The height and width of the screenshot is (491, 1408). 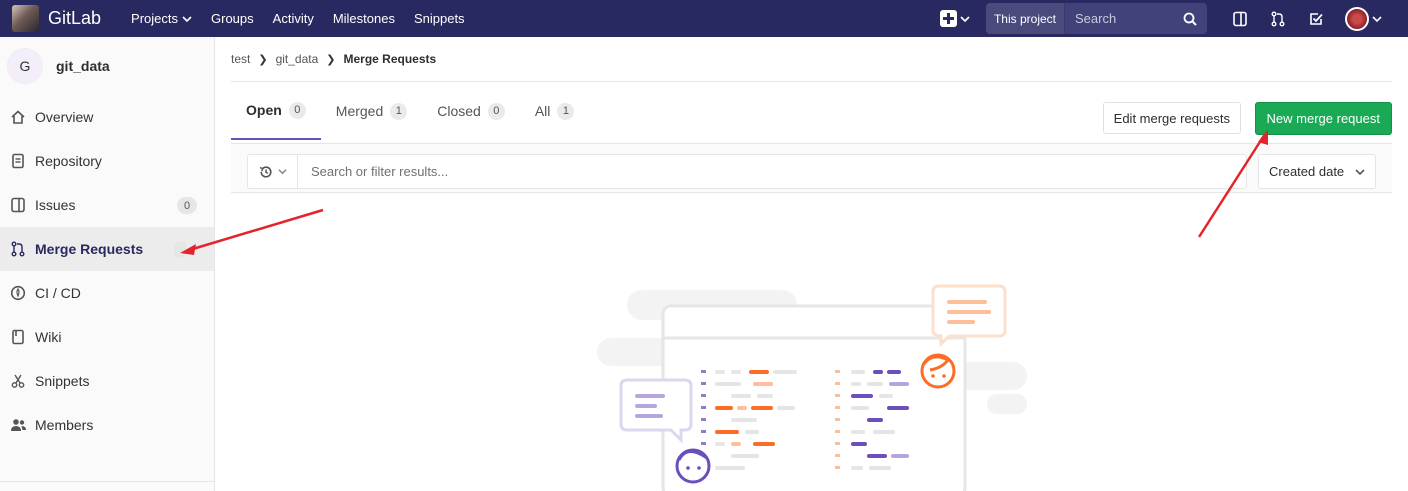 What do you see at coordinates (19, 205) in the screenshot?
I see `issues-icon` at bounding box center [19, 205].